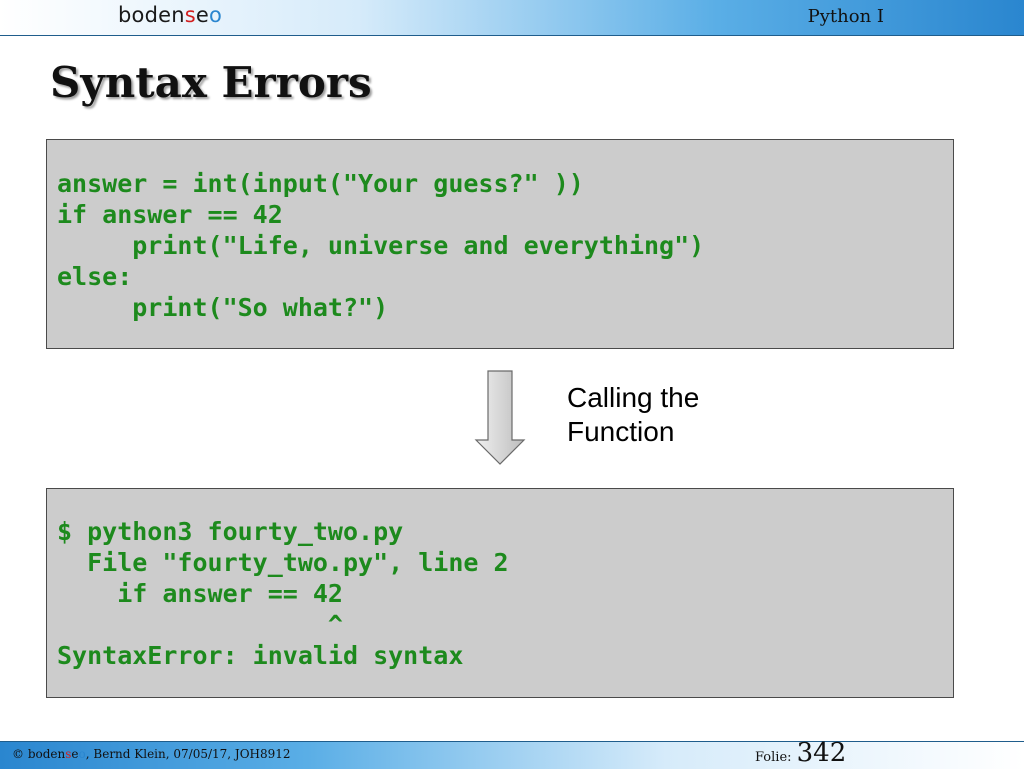 This screenshot has height=769, width=1024. I want to click on logo-letter-s: s, so click(190, 15).